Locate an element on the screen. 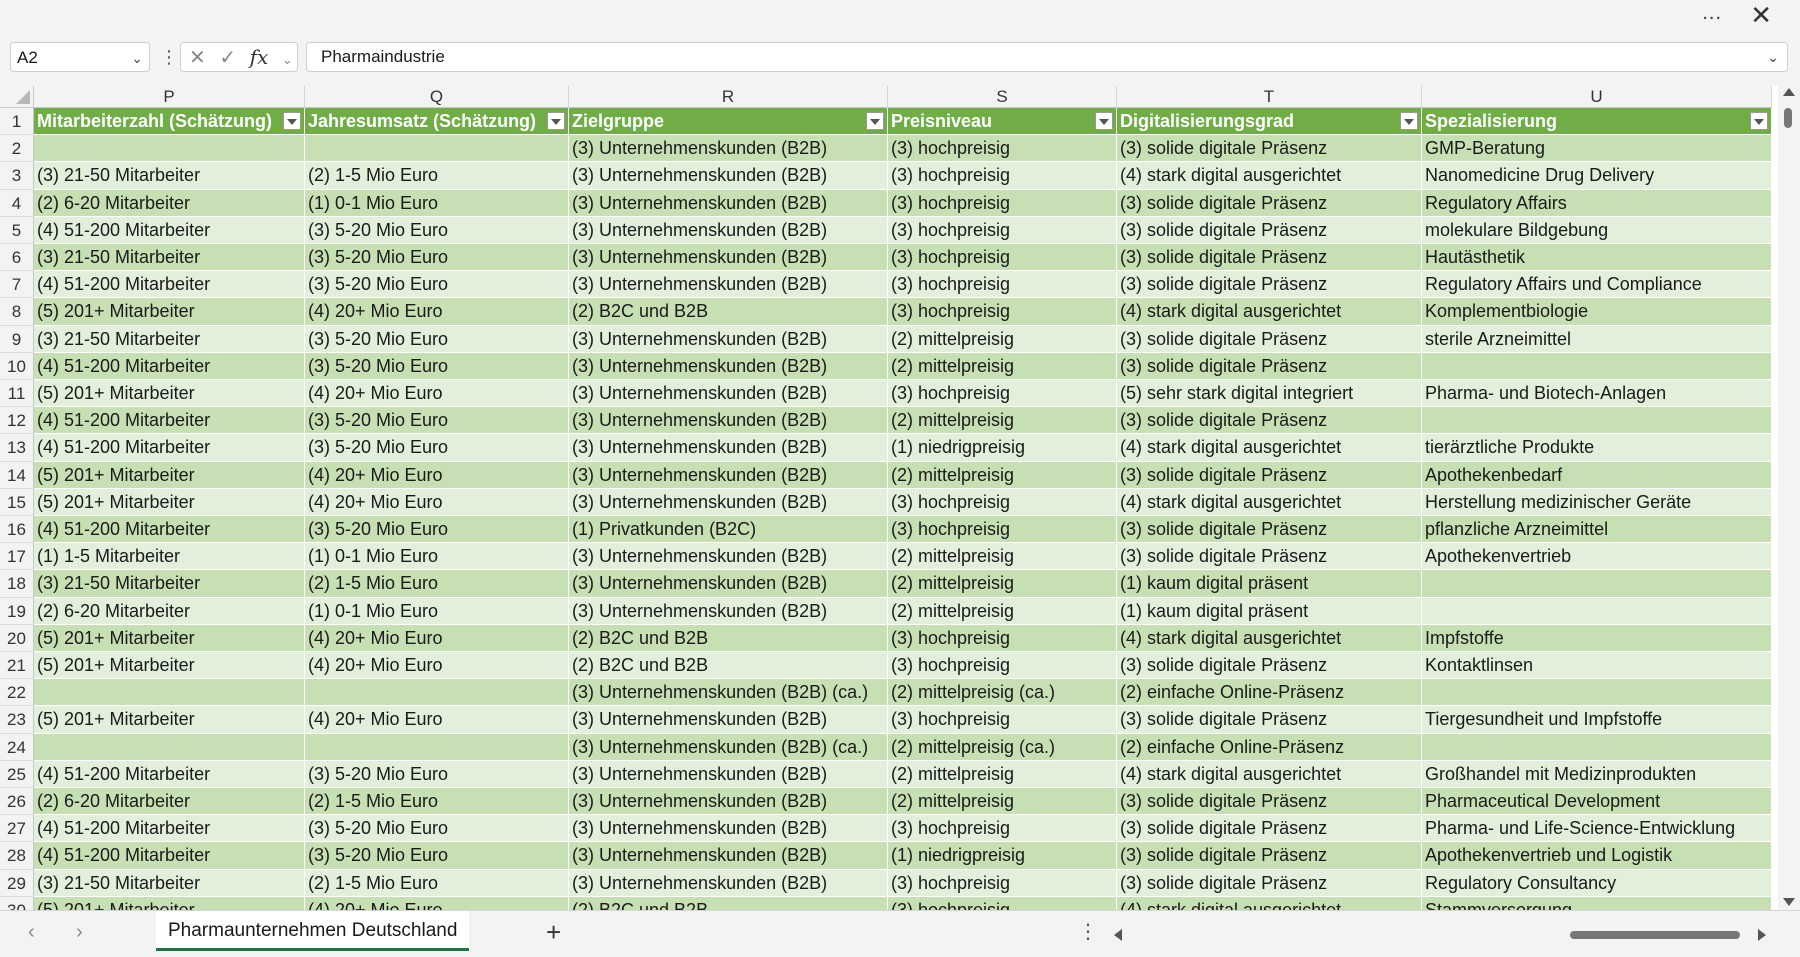  scroll-right-icon is located at coordinates (1762, 935).